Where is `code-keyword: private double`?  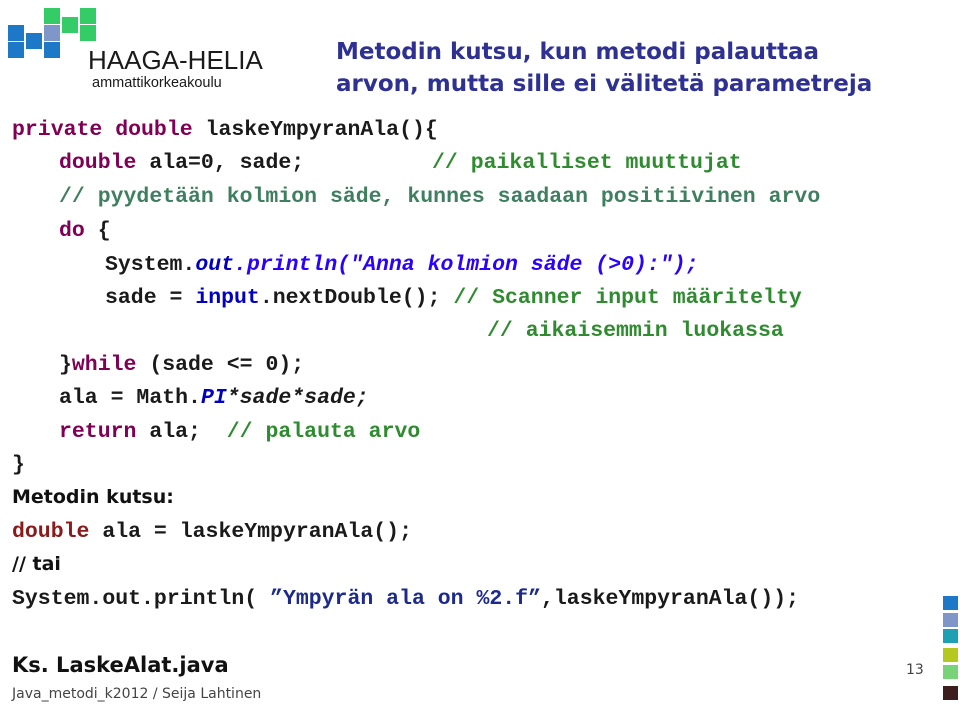
code-keyword: private double is located at coordinates (109, 130).